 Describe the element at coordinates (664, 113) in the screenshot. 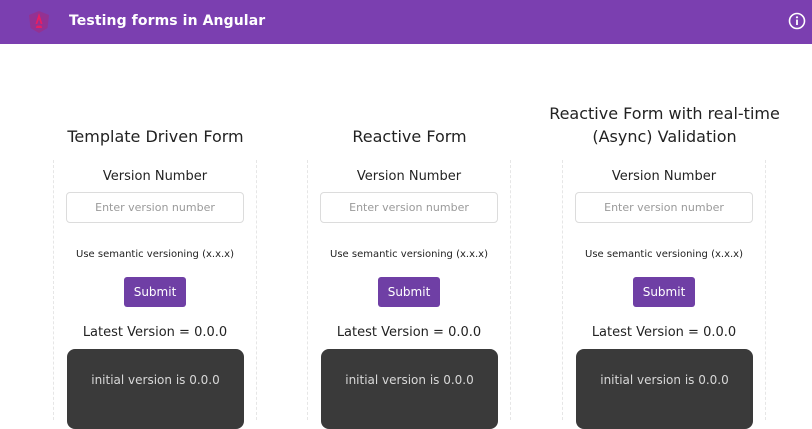

I see `form-title-line1: Reactive Form with real-time` at that location.